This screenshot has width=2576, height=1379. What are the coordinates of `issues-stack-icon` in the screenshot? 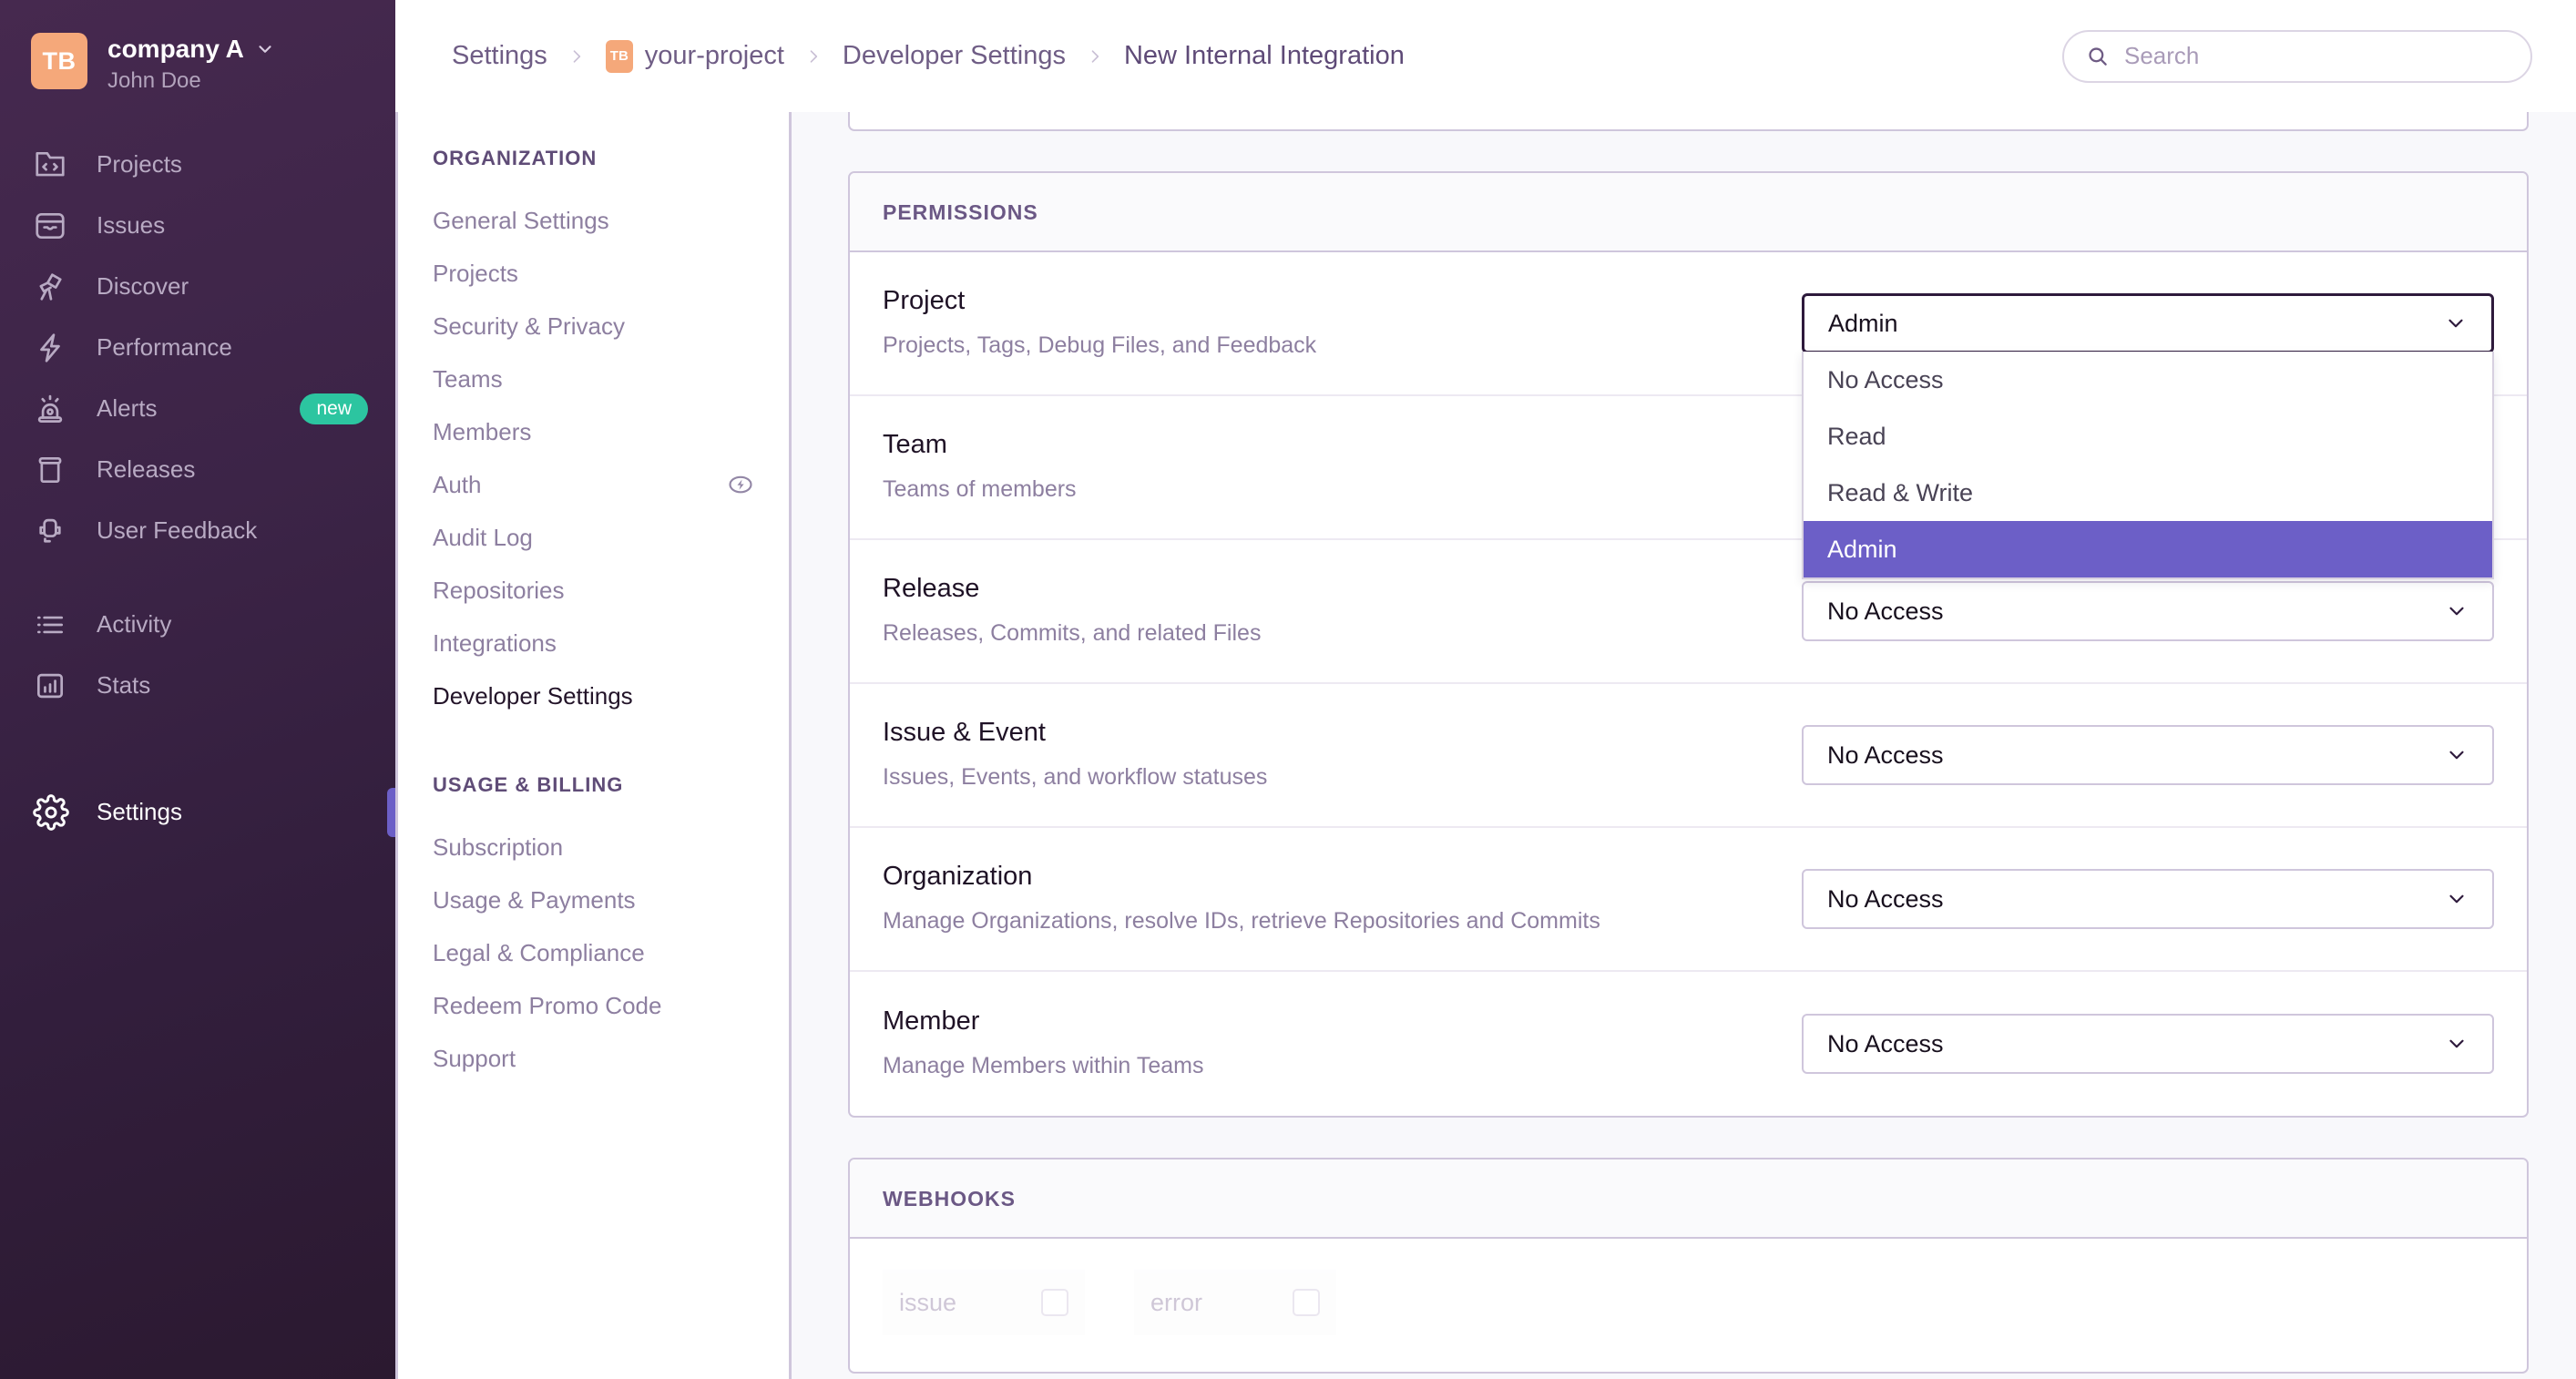 It's located at (54, 226).